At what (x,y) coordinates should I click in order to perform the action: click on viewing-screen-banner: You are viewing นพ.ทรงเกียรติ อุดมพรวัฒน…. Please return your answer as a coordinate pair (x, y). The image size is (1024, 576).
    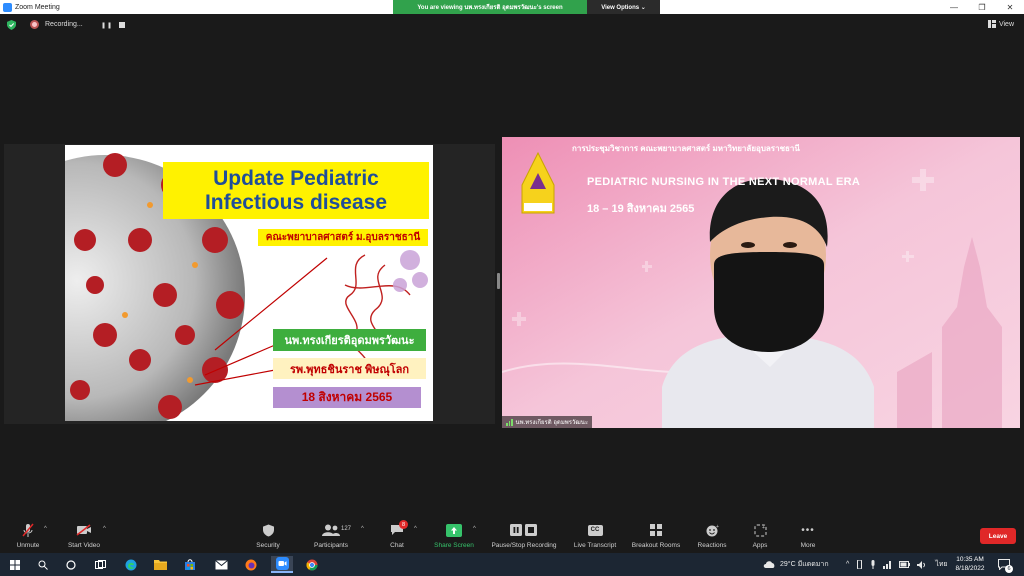
    Looking at the image, I should click on (490, 7).